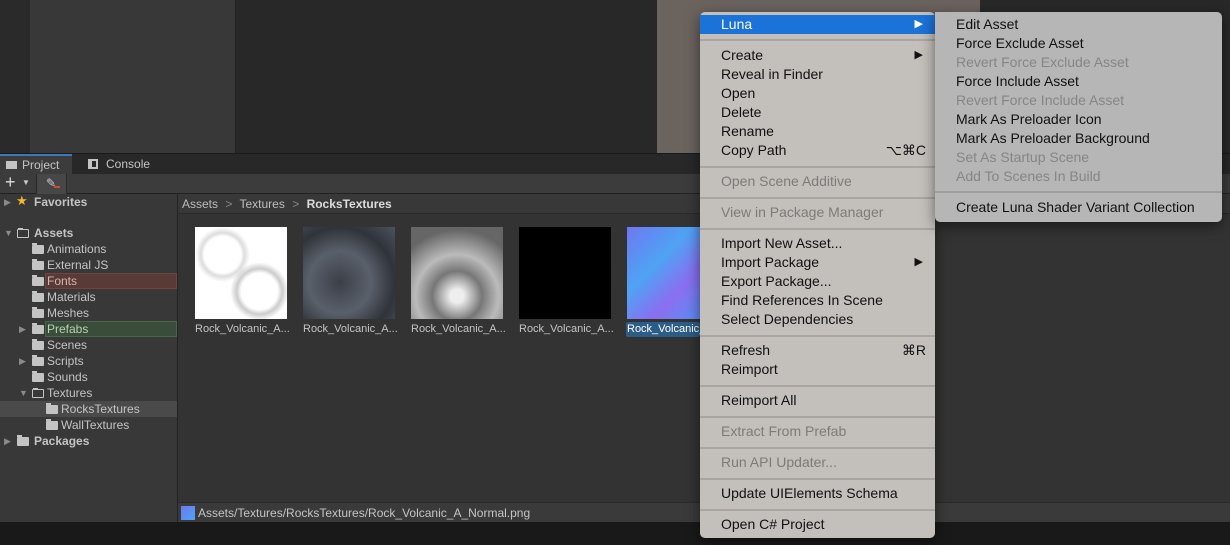 The image size is (1230, 545). Describe the element at coordinates (77, 249) in the screenshot. I see `tree-label: Animations` at that location.